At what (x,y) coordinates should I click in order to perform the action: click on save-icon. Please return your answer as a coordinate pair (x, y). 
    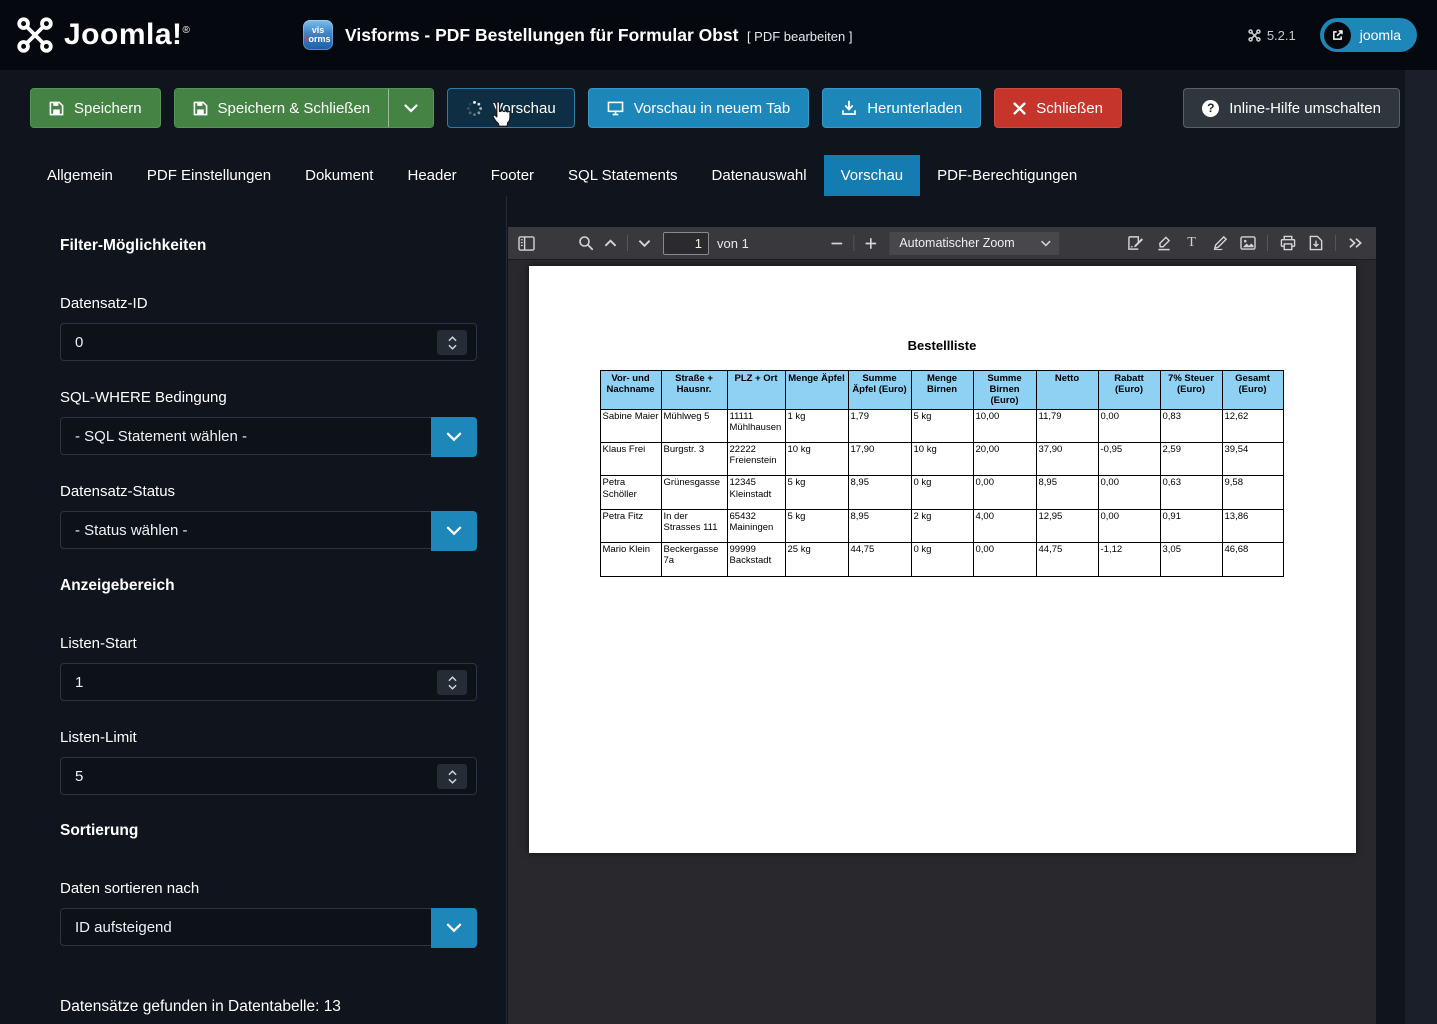
    Looking at the image, I should click on (200, 108).